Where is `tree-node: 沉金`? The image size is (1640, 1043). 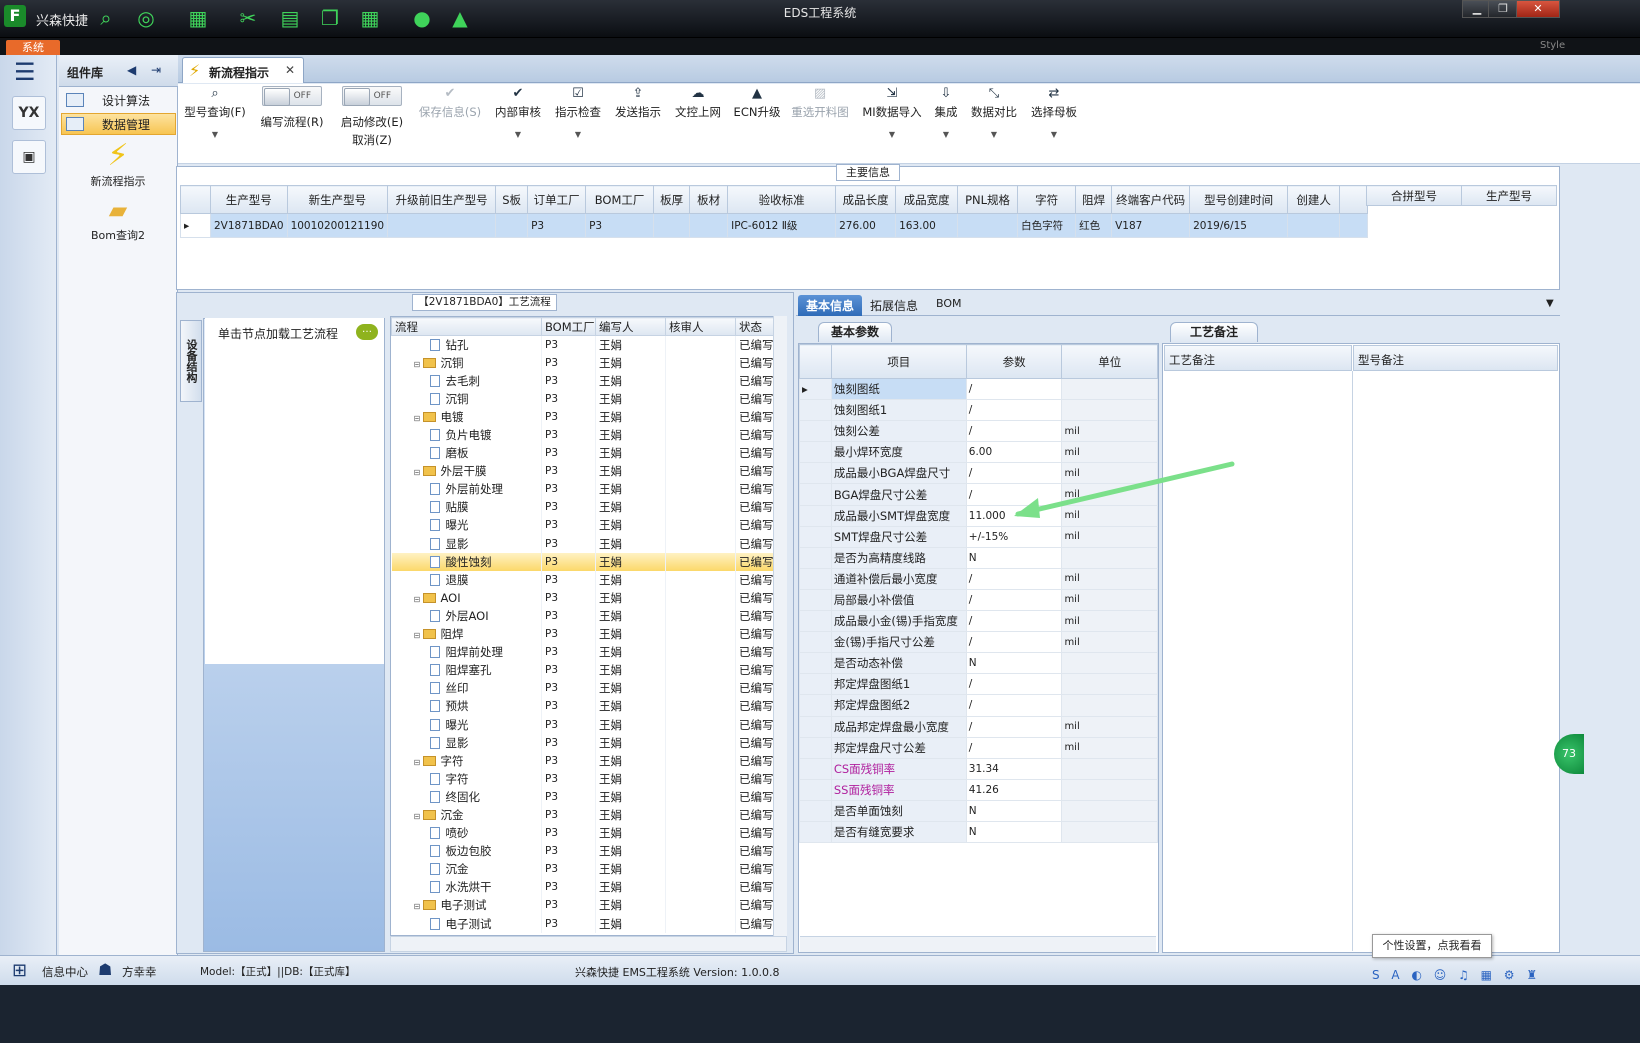
tree-node: 沉金 is located at coordinates (466, 869).